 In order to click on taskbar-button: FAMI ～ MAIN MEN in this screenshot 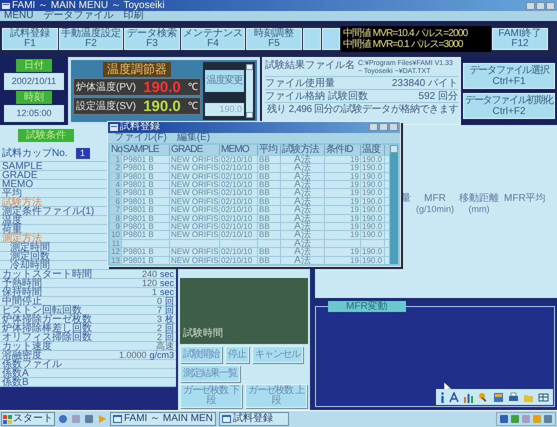, I will do `click(163, 419)`.